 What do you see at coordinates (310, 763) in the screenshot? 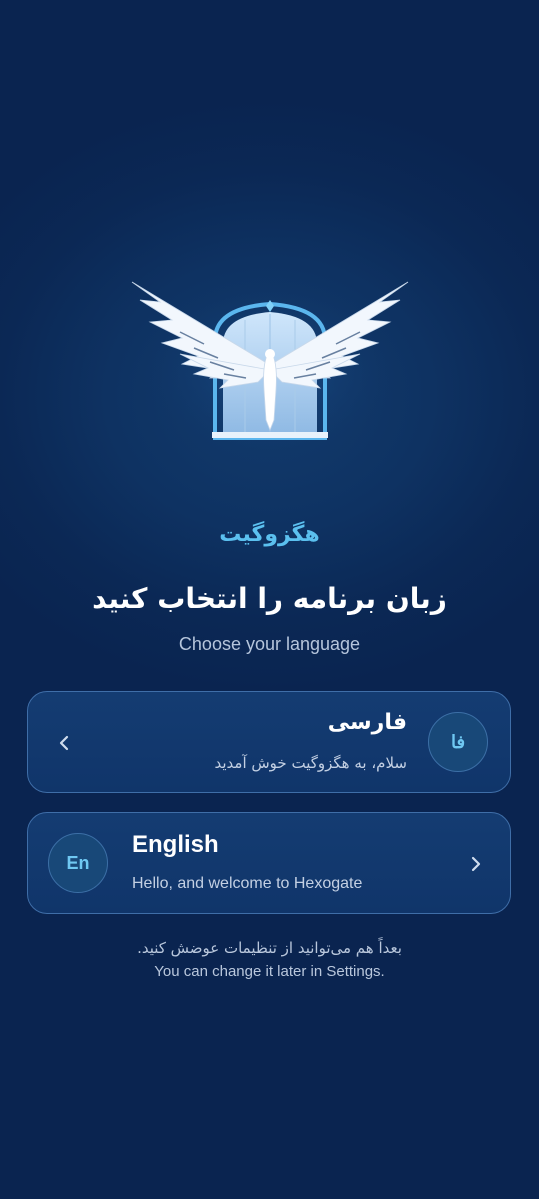
I see `language-greeting-fa: سلام، به هگزوگیت خوش آمدید` at bounding box center [310, 763].